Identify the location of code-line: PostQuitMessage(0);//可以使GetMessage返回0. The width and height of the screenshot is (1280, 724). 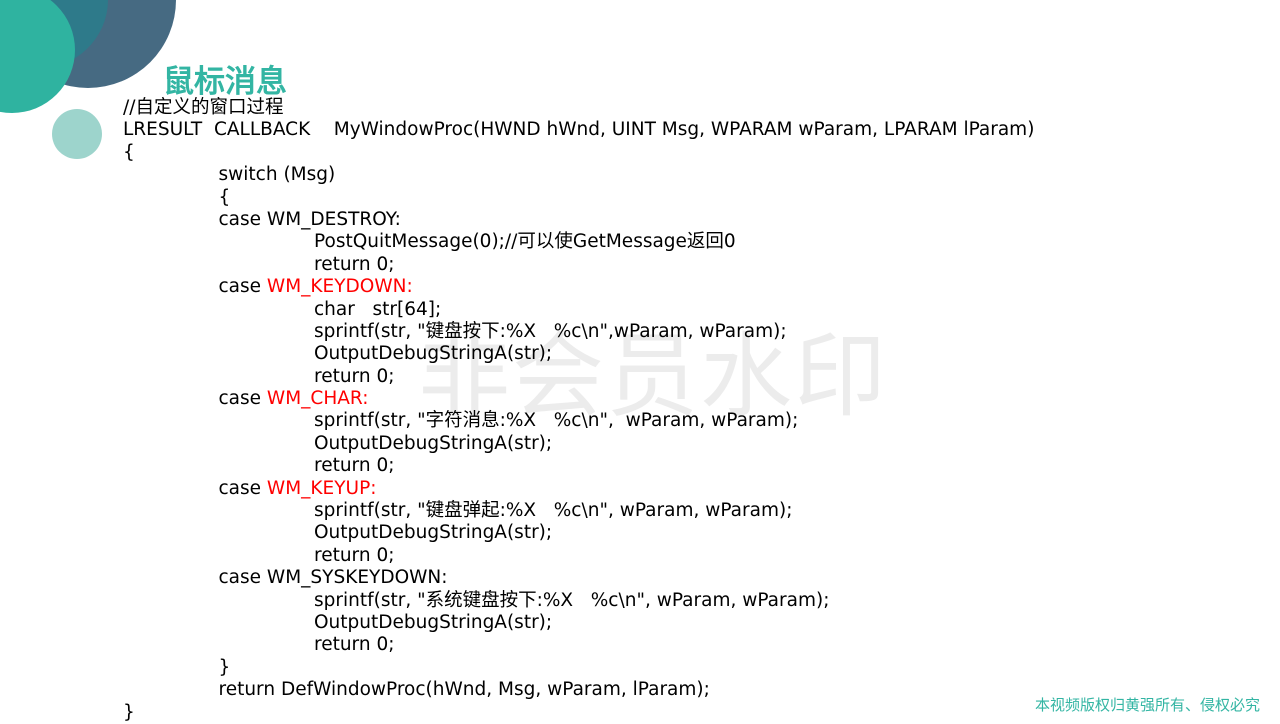
(578, 242).